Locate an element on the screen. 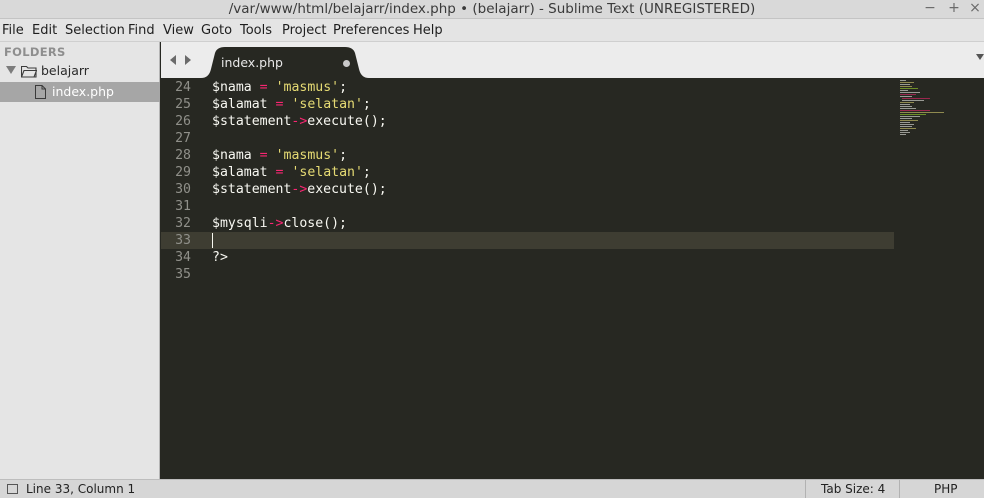  minimize-icon: − is located at coordinates (930, 9).